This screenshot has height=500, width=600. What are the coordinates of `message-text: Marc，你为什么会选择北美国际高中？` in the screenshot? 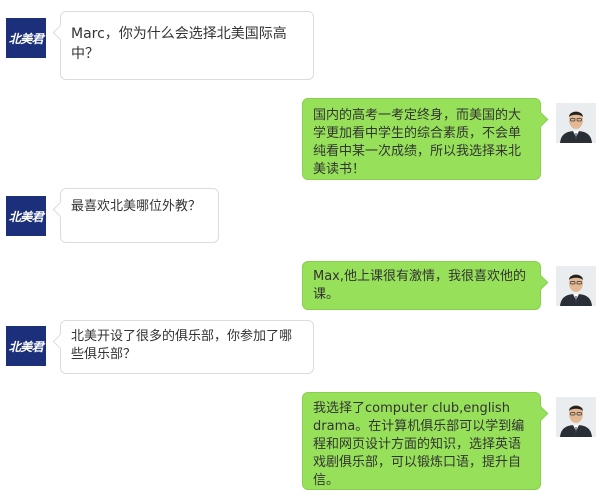 It's located at (179, 44).